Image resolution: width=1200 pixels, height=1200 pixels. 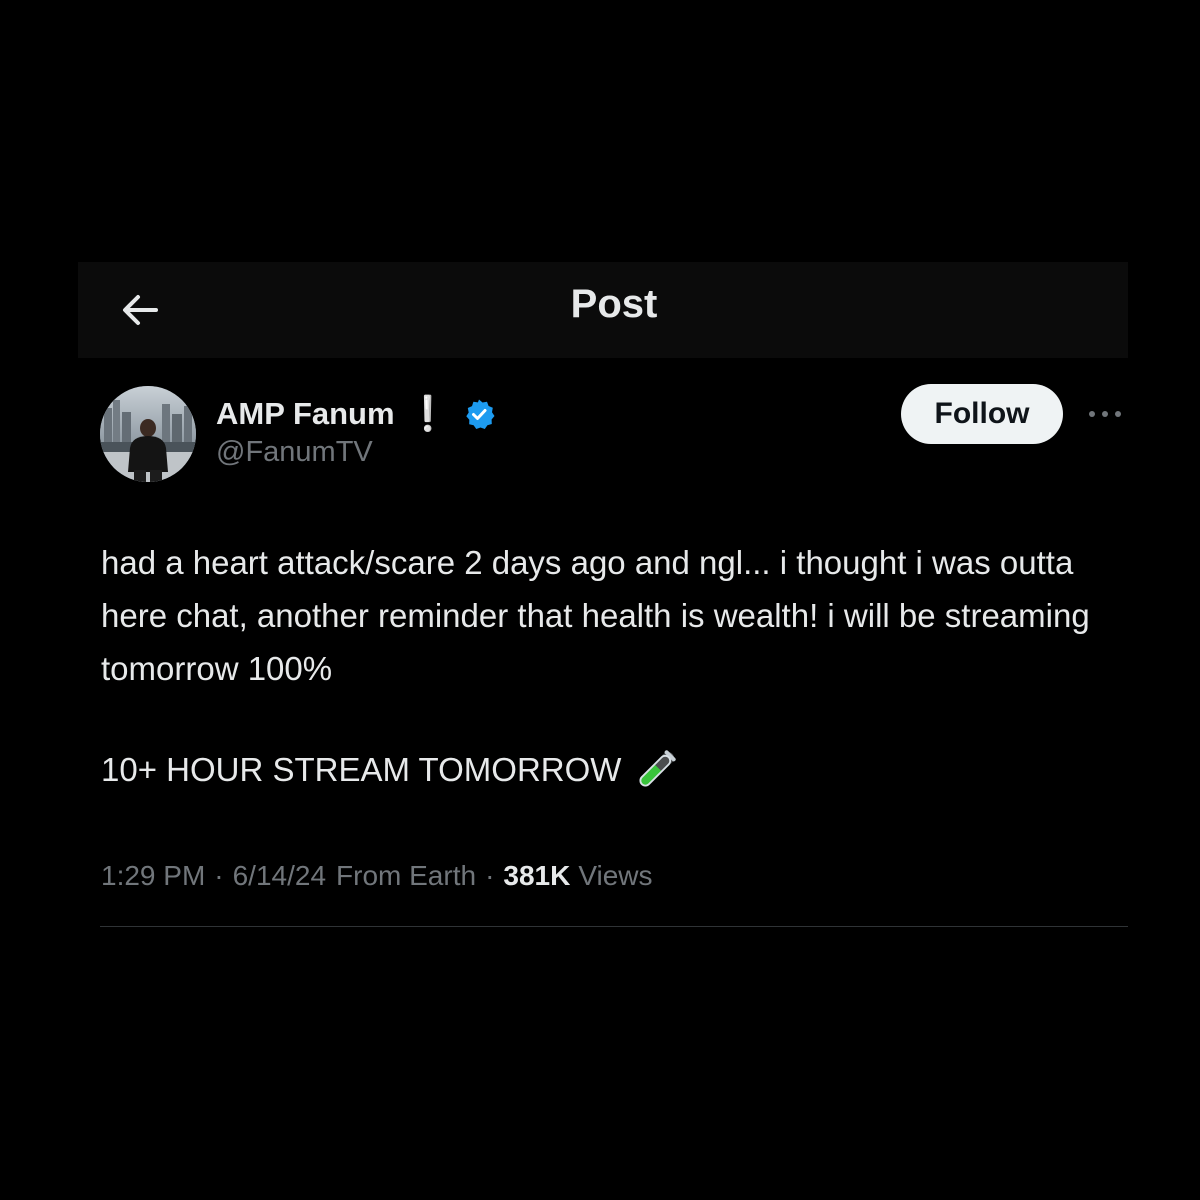 What do you see at coordinates (982, 414) in the screenshot?
I see `follow-button: Follow` at bounding box center [982, 414].